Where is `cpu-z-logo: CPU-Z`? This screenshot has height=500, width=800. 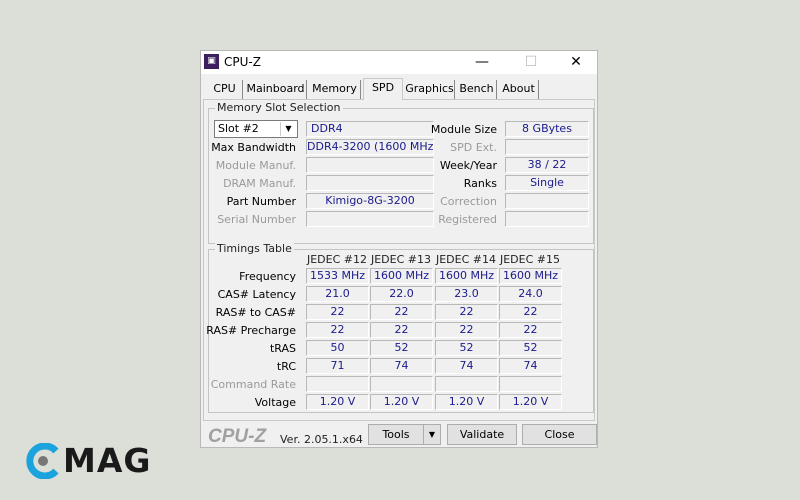 cpu-z-logo: CPU-Z is located at coordinates (237, 436).